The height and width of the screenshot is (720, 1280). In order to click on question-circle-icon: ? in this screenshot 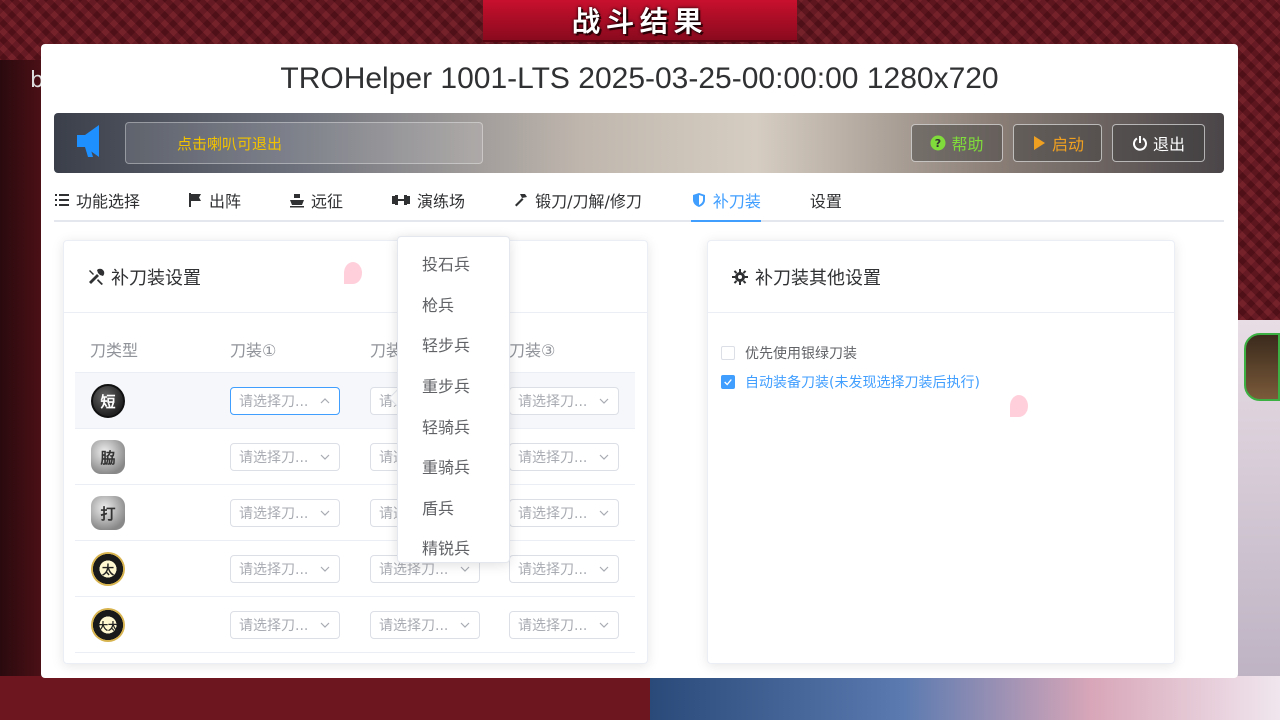, I will do `click(938, 143)`.